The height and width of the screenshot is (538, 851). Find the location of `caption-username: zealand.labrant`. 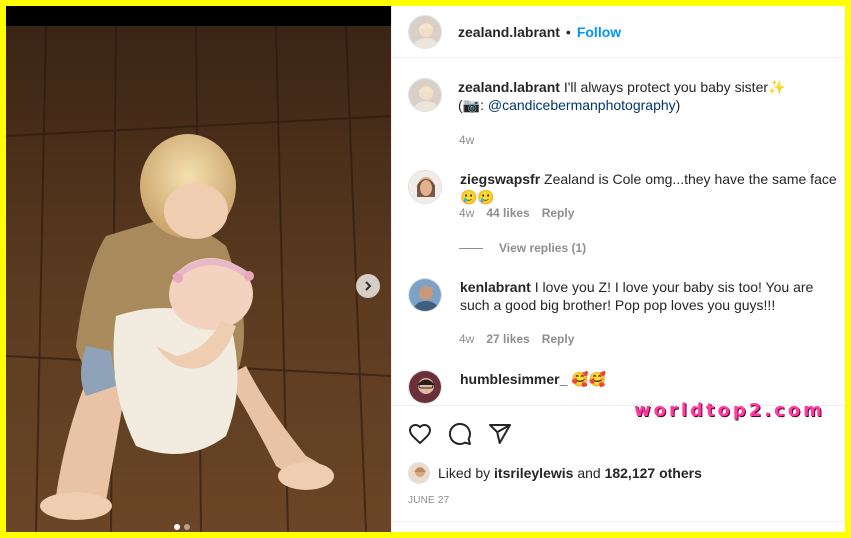

caption-username: zealand.labrant is located at coordinates (509, 87).